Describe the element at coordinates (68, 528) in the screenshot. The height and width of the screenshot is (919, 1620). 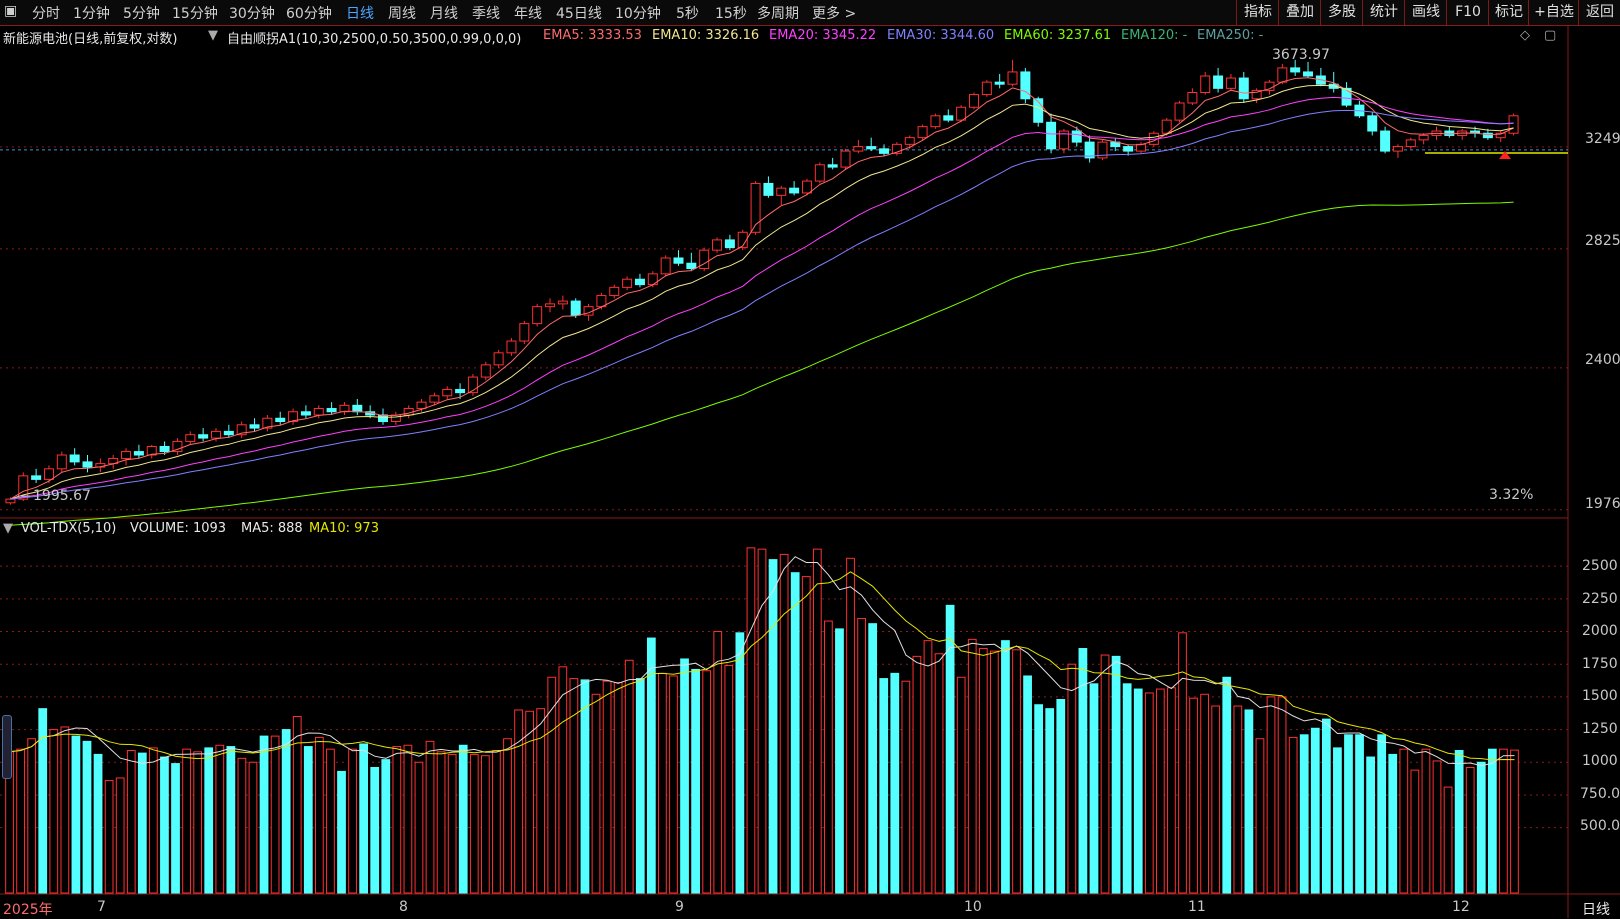
I see `volume-indicator: VOL-TDX(5,10)` at that location.